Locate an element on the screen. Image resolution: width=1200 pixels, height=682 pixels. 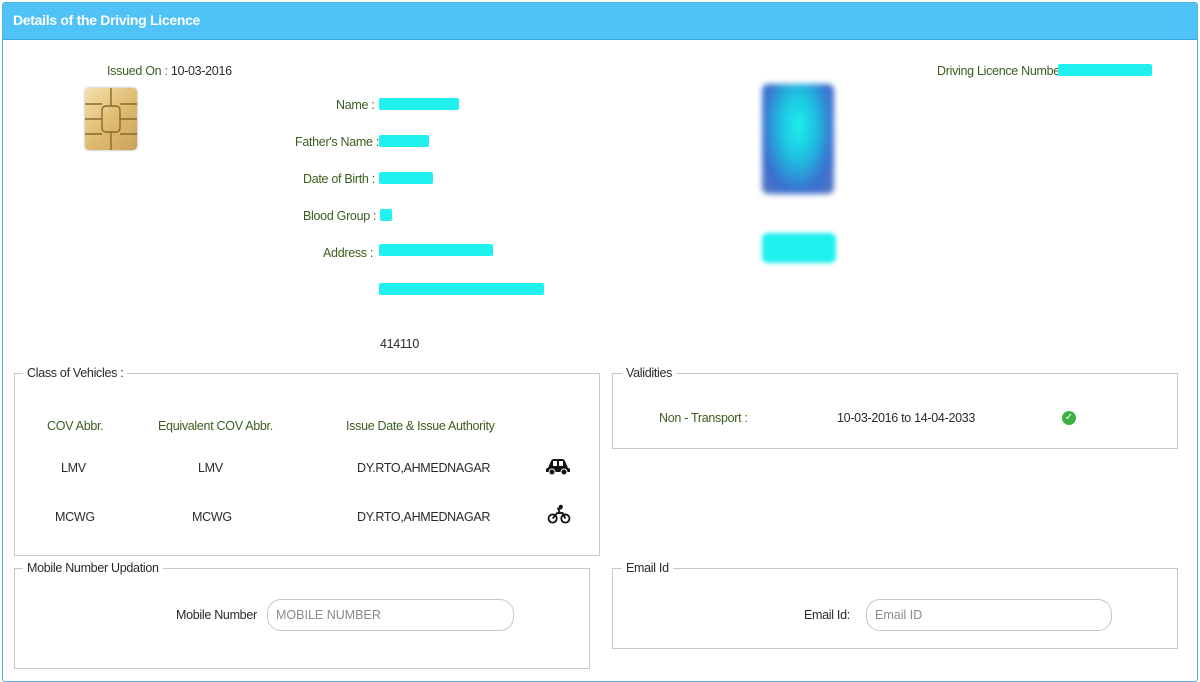
mobile-number-input is located at coordinates (390, 615).